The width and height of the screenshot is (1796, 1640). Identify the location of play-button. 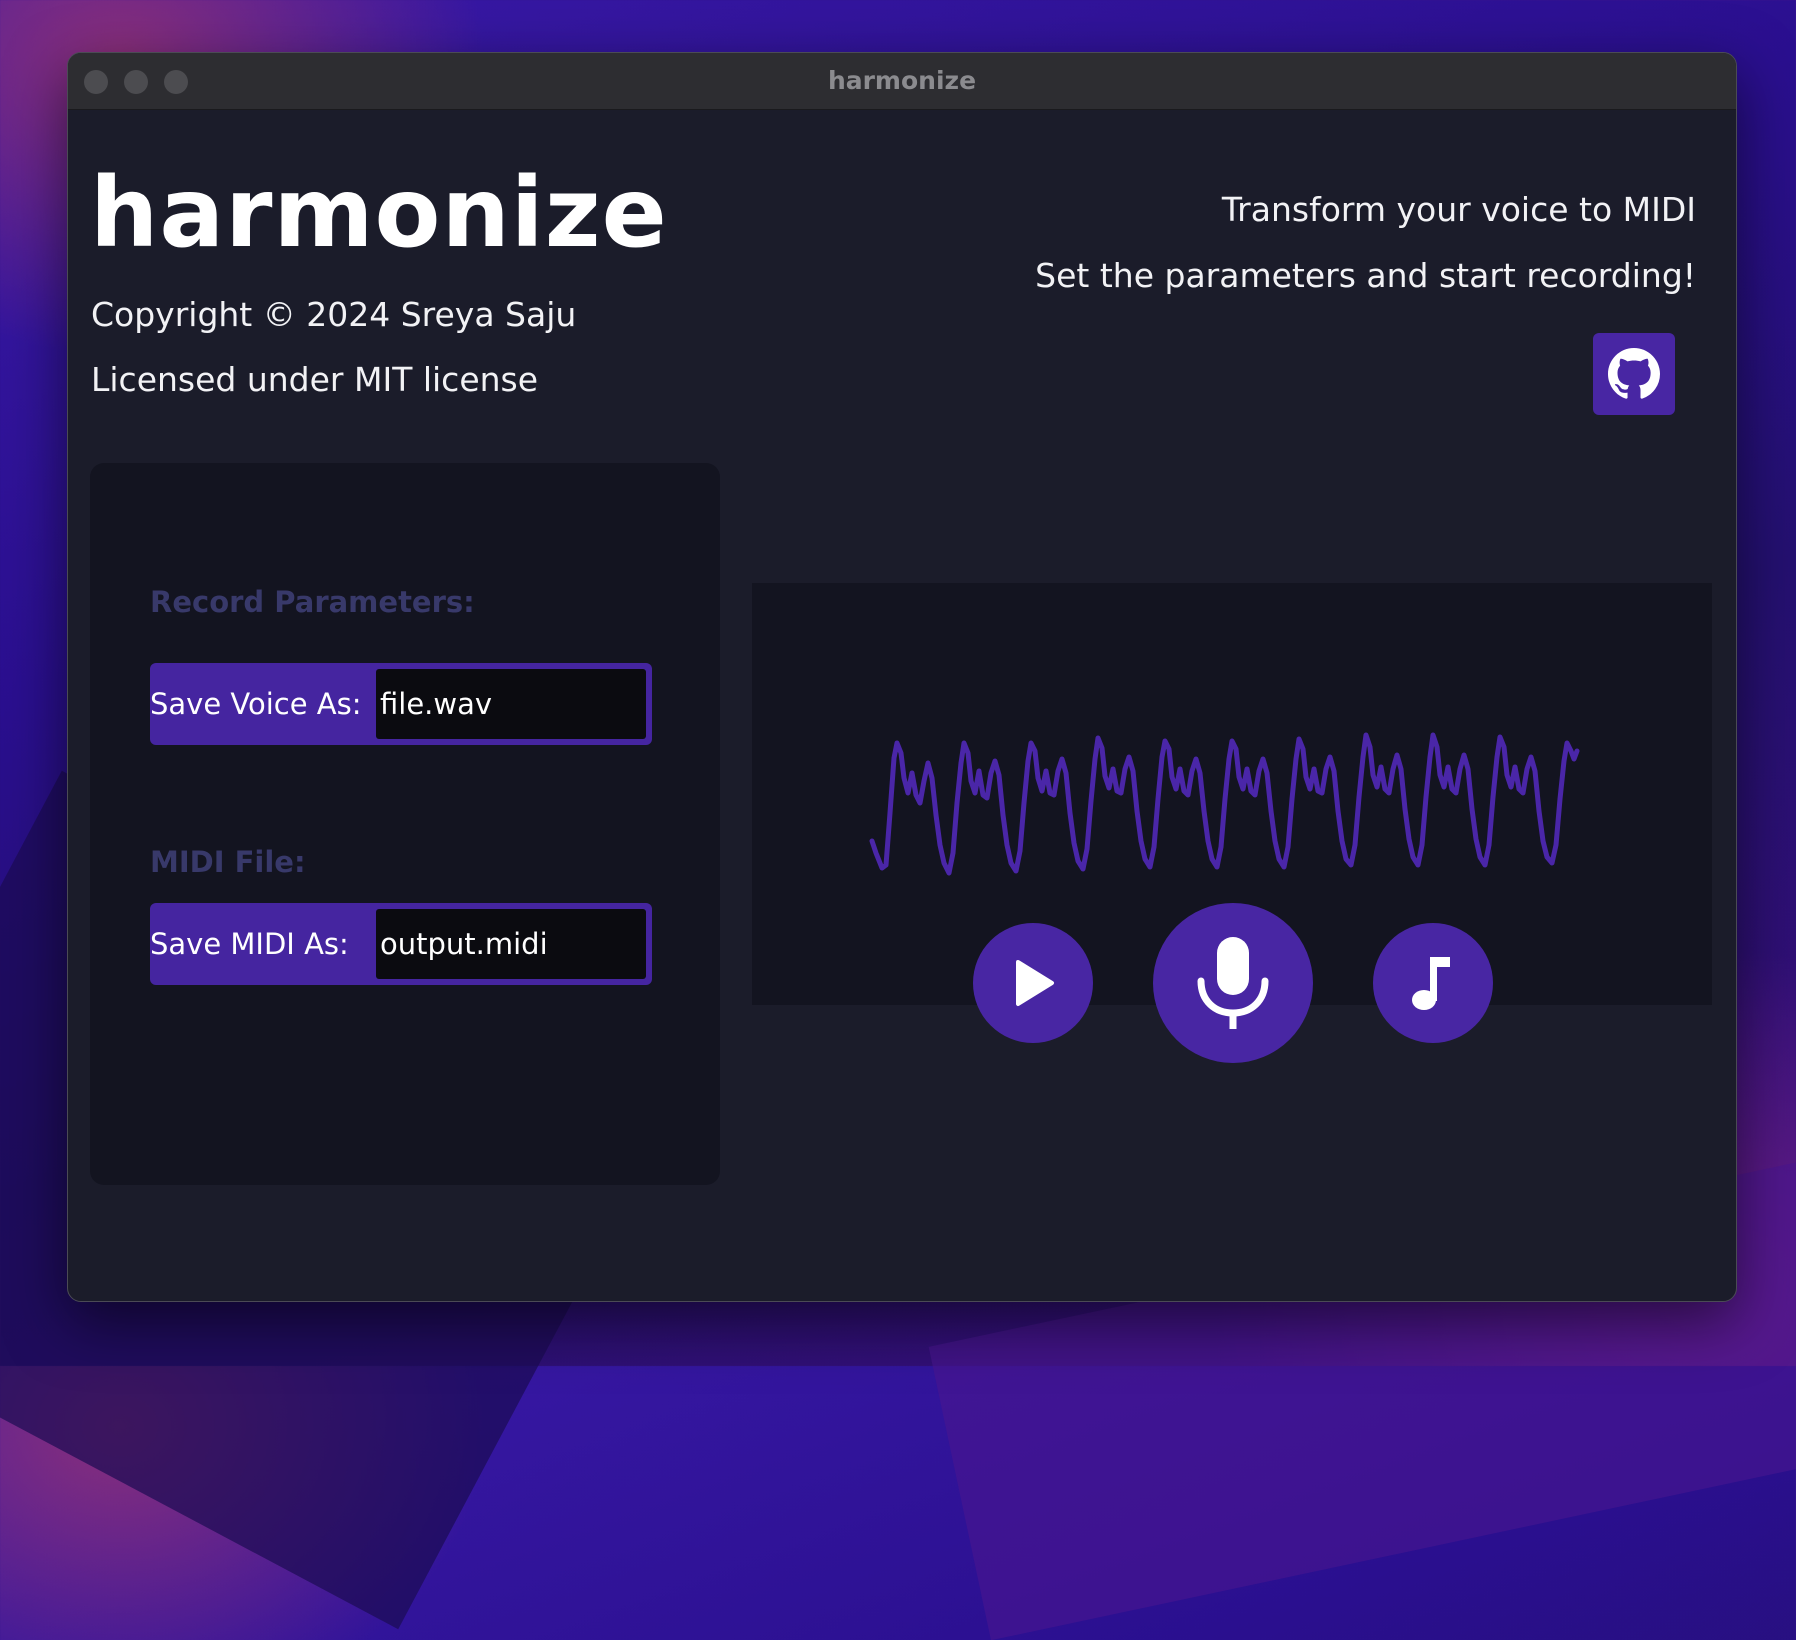
(1033, 983).